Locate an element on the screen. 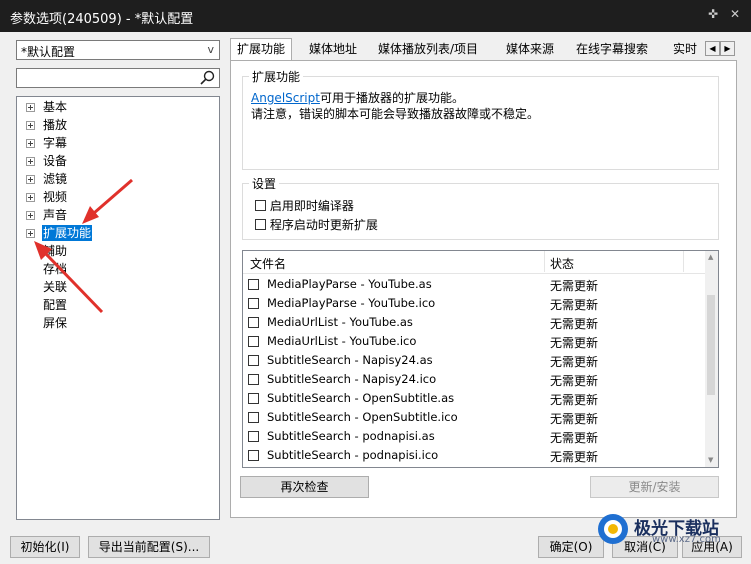 The image size is (751, 564). annotation-arrow-upper is located at coordinates (107, 201).